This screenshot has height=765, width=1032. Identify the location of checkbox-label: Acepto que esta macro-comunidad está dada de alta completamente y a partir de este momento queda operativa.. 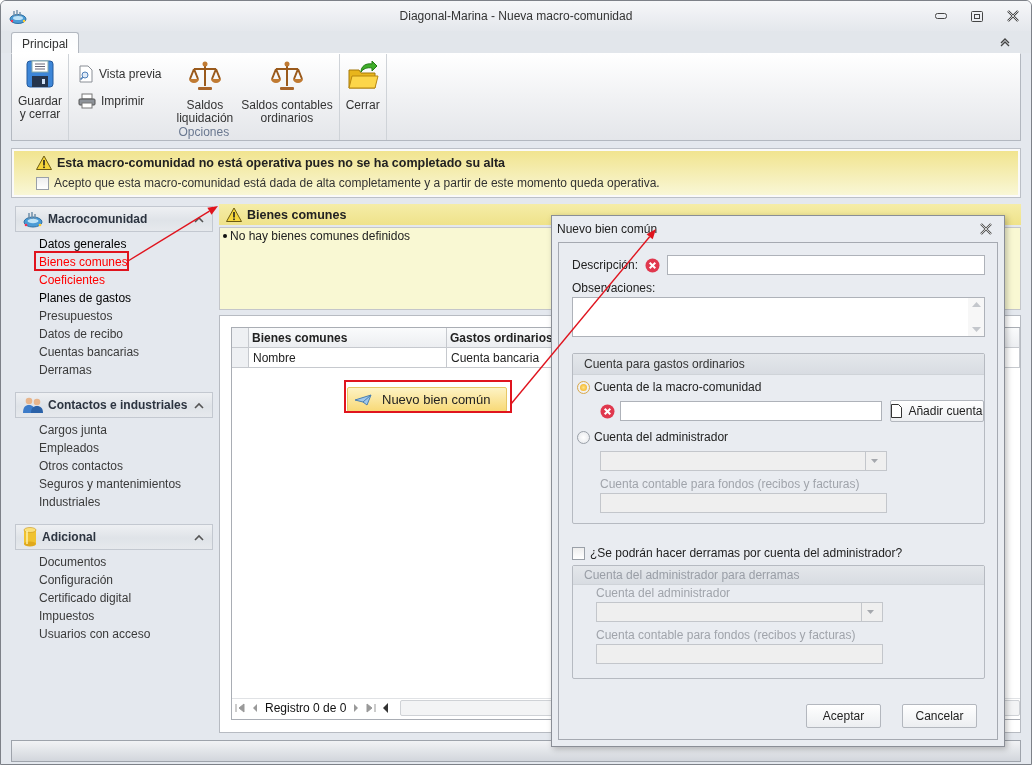
(357, 183).